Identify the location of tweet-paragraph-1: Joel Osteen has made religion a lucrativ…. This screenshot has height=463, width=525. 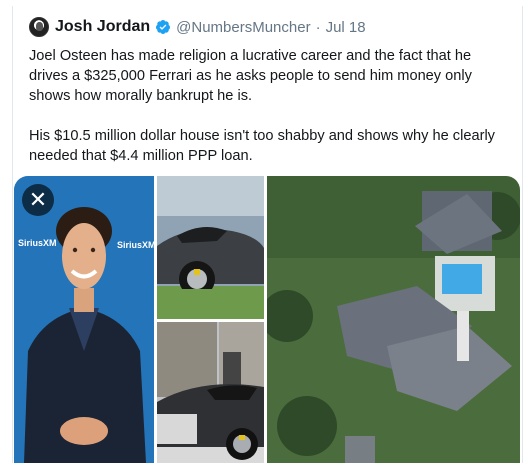
(250, 76).